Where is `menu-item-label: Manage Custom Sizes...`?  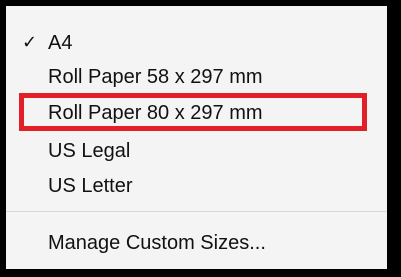
menu-item-label: Manage Custom Sizes... is located at coordinates (157, 243).